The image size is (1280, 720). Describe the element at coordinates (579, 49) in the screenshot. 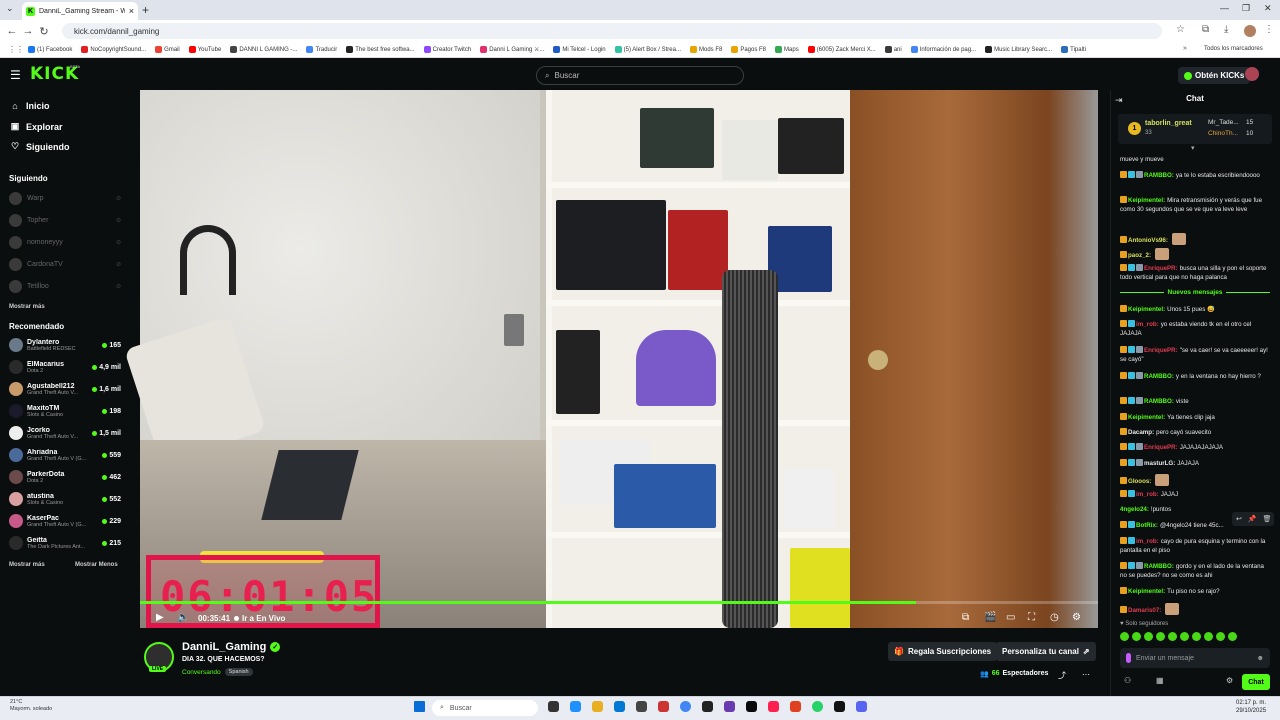

I see `bookmark-item: Mi Telcel - Login` at that location.